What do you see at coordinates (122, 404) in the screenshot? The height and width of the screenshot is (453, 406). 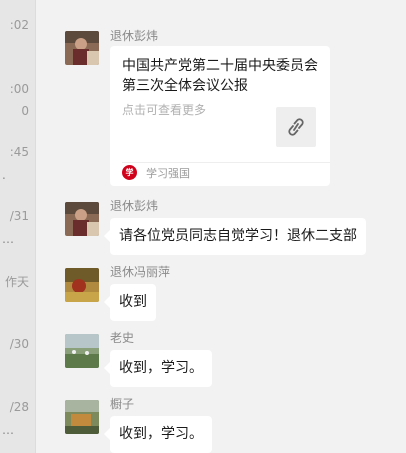 I see `sender-name: 橱子` at bounding box center [122, 404].